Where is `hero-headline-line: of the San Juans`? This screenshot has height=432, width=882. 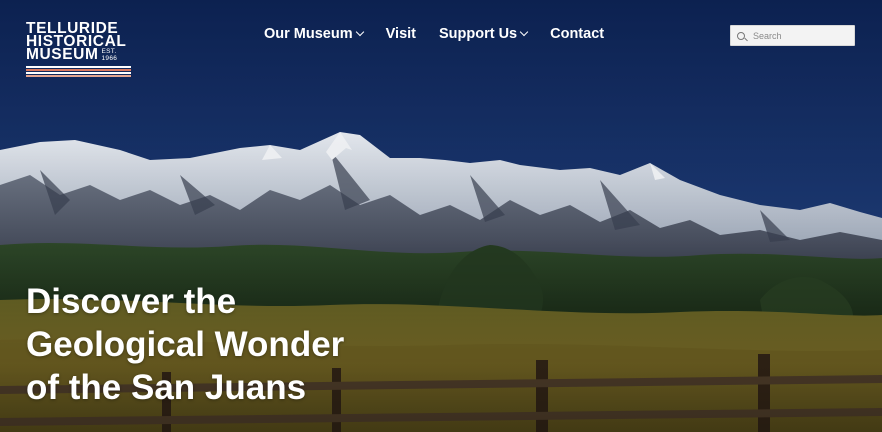 hero-headline-line: of the San Juans is located at coordinates (166, 387).